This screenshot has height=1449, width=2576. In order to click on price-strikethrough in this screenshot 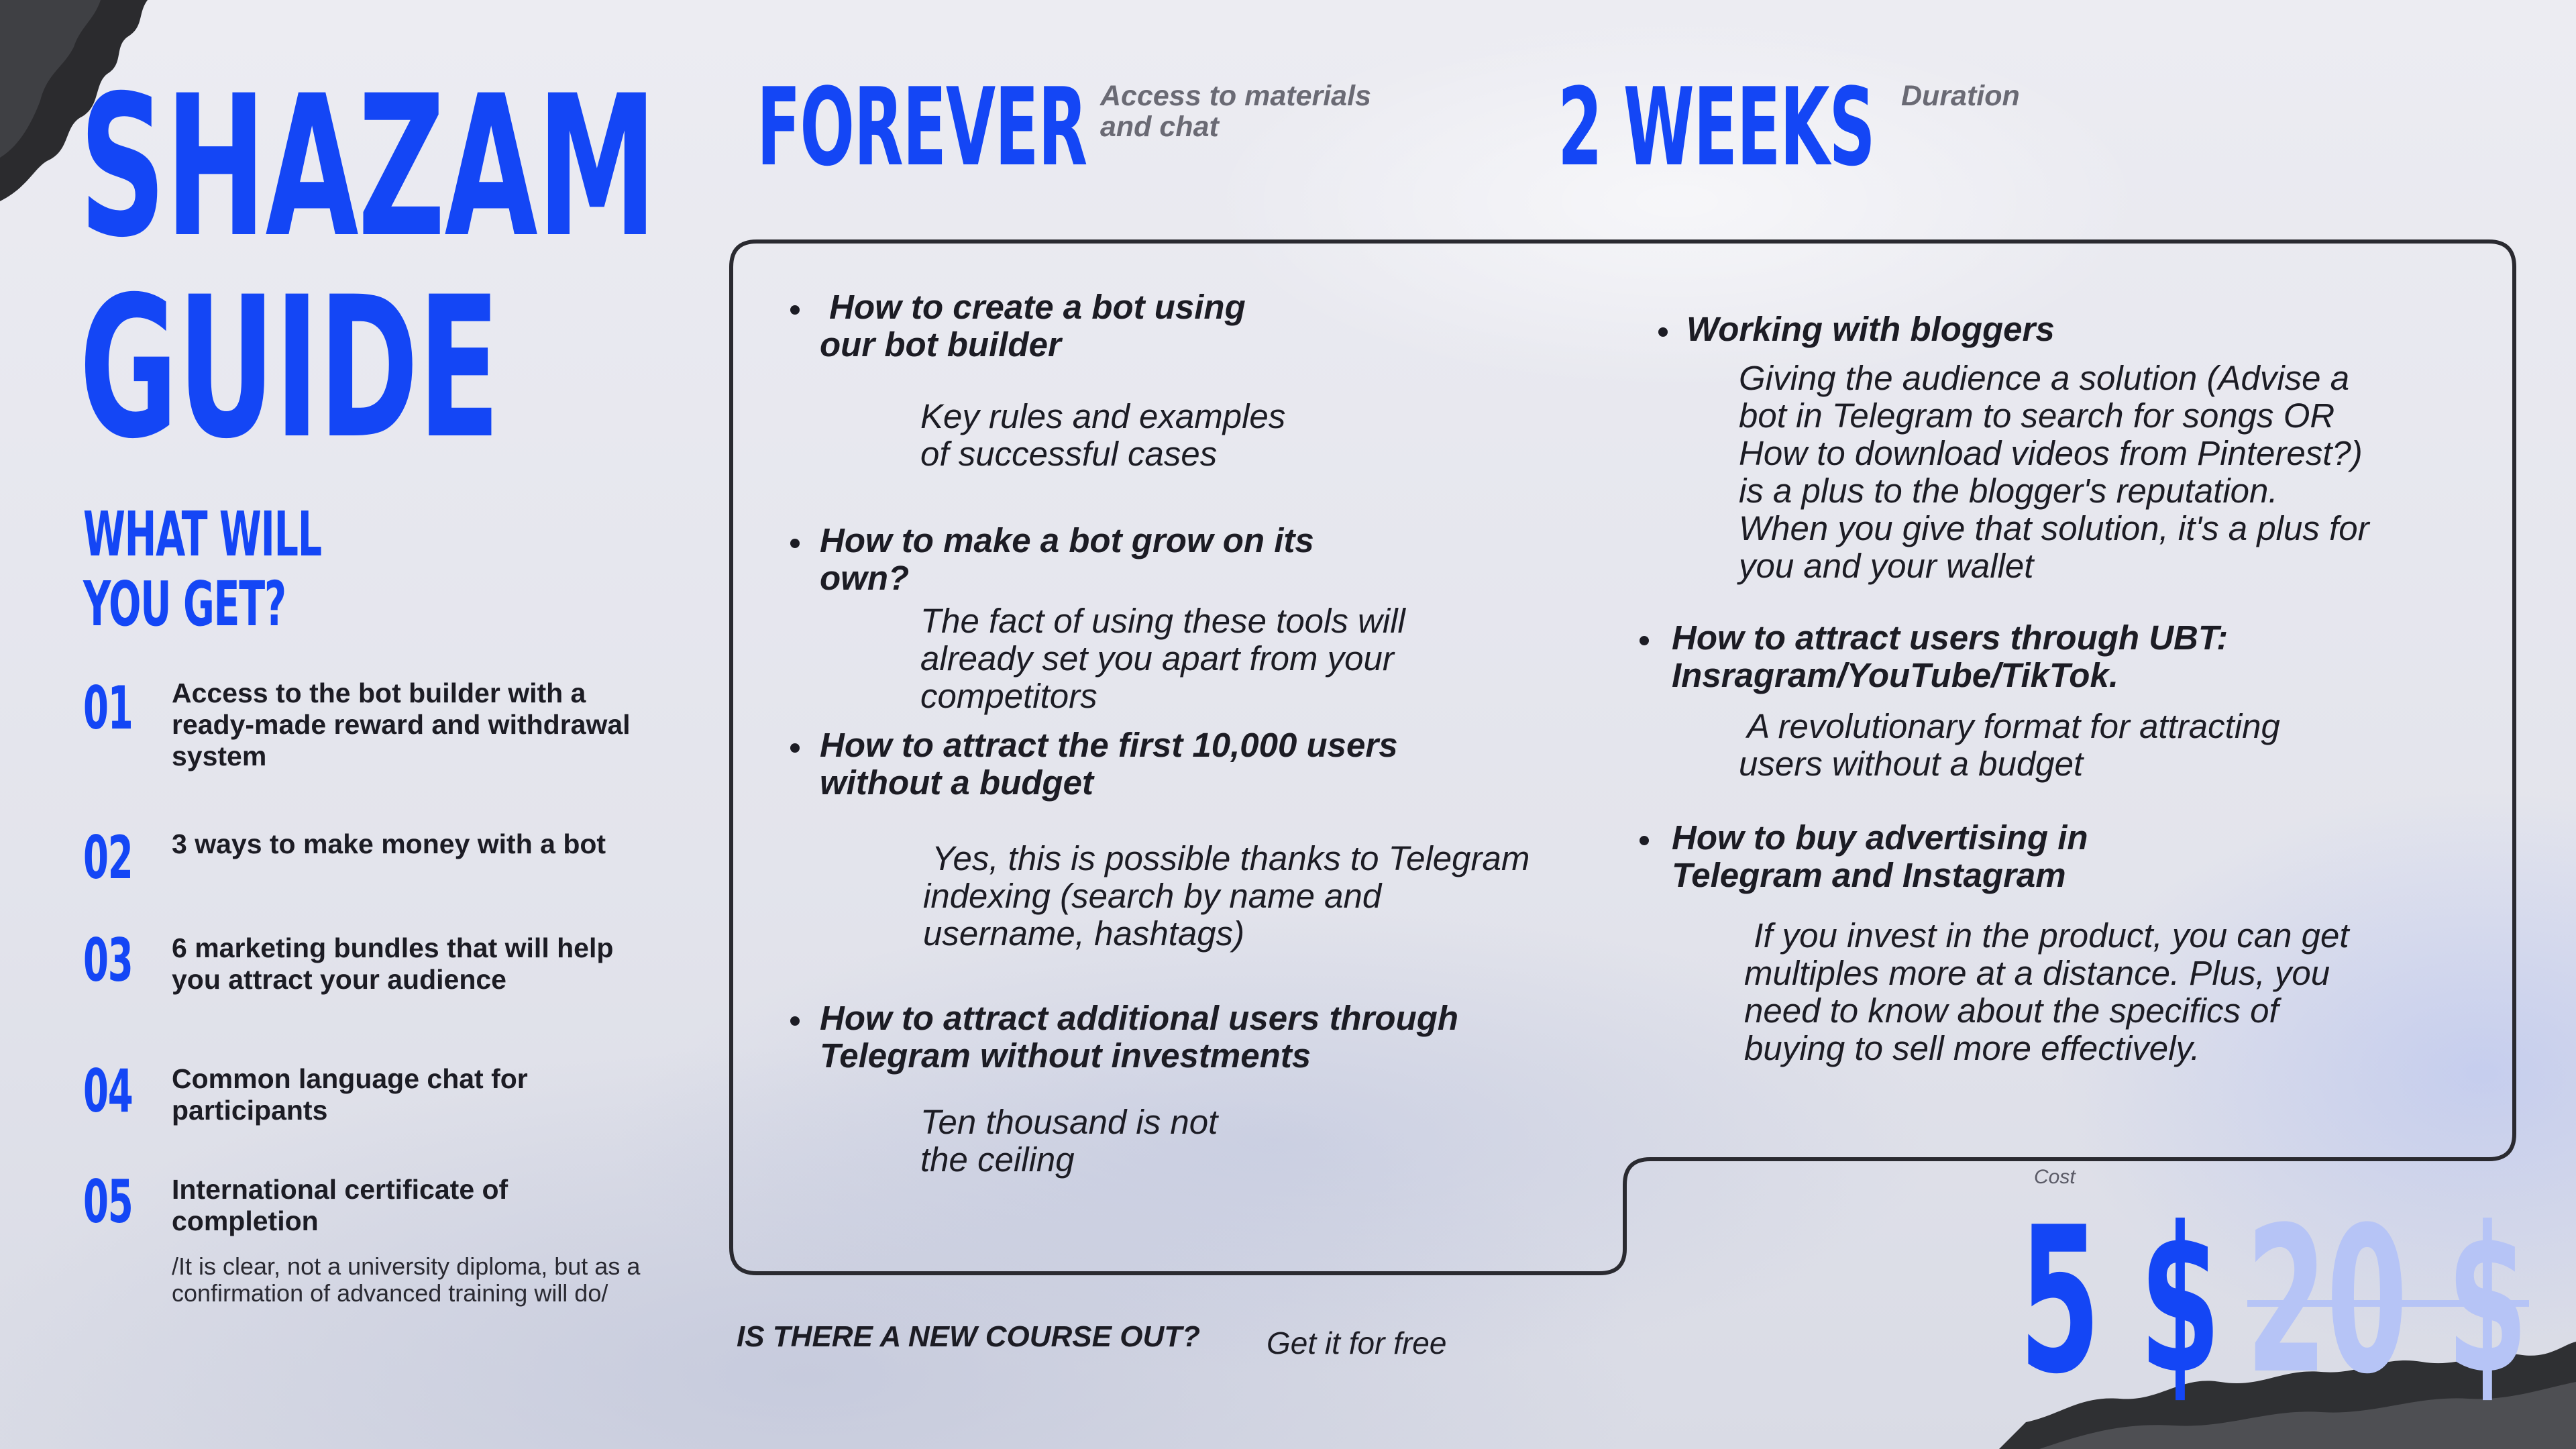, I will do `click(2388, 1303)`.